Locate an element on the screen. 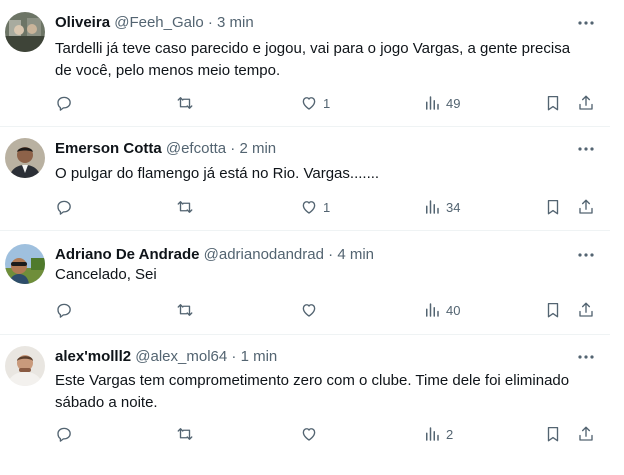  view-count: 40 is located at coordinates (453, 310).